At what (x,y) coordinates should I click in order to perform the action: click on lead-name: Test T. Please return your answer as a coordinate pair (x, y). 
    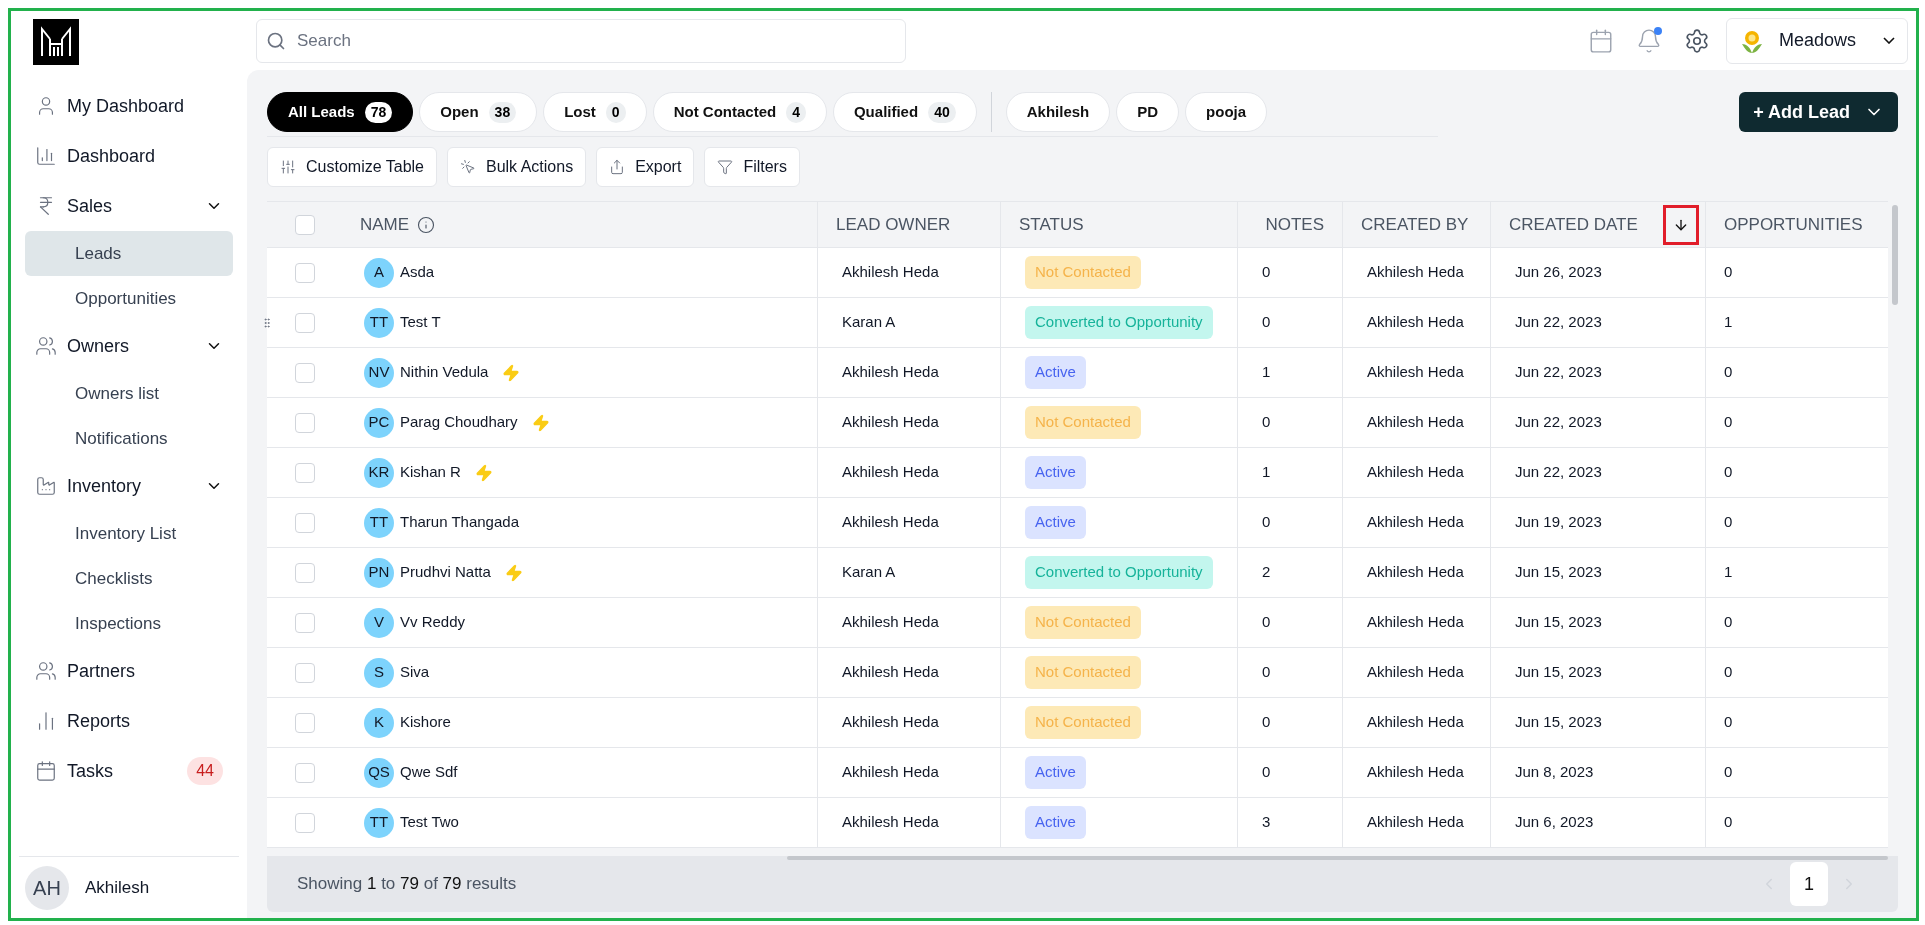
    Looking at the image, I should click on (420, 322).